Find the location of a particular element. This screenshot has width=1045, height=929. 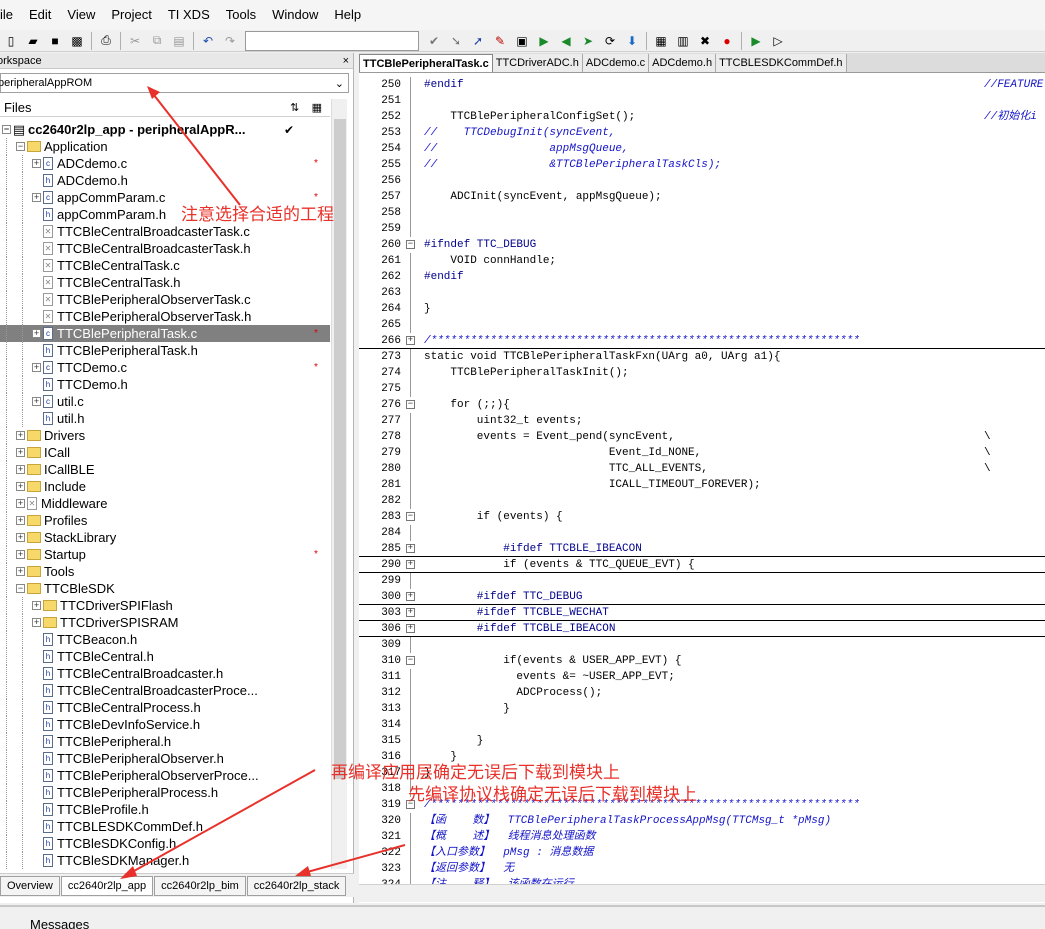

tree-item: + Drivers is located at coordinates (165, 435).